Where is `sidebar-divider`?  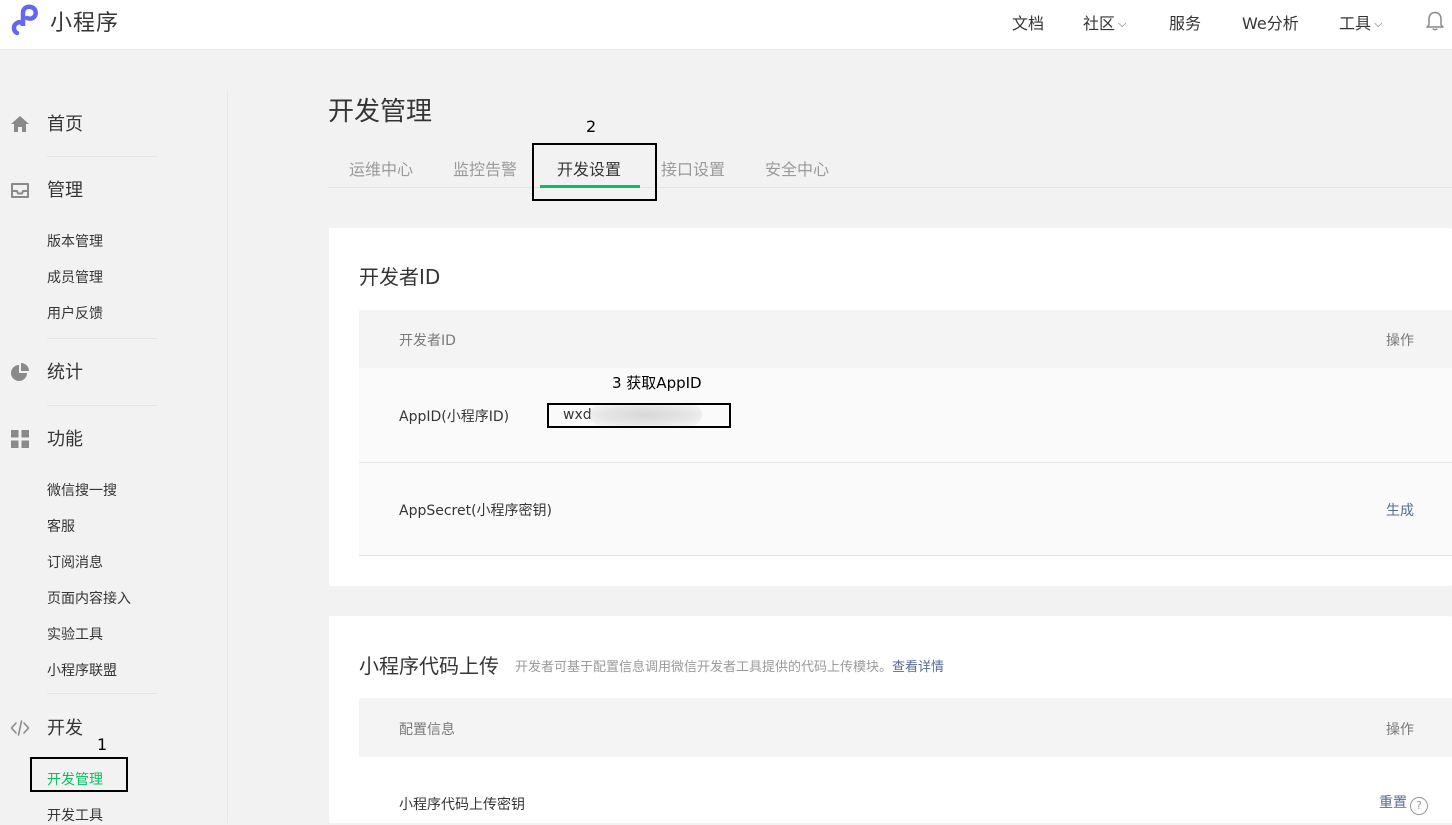 sidebar-divider is located at coordinates (227, 456).